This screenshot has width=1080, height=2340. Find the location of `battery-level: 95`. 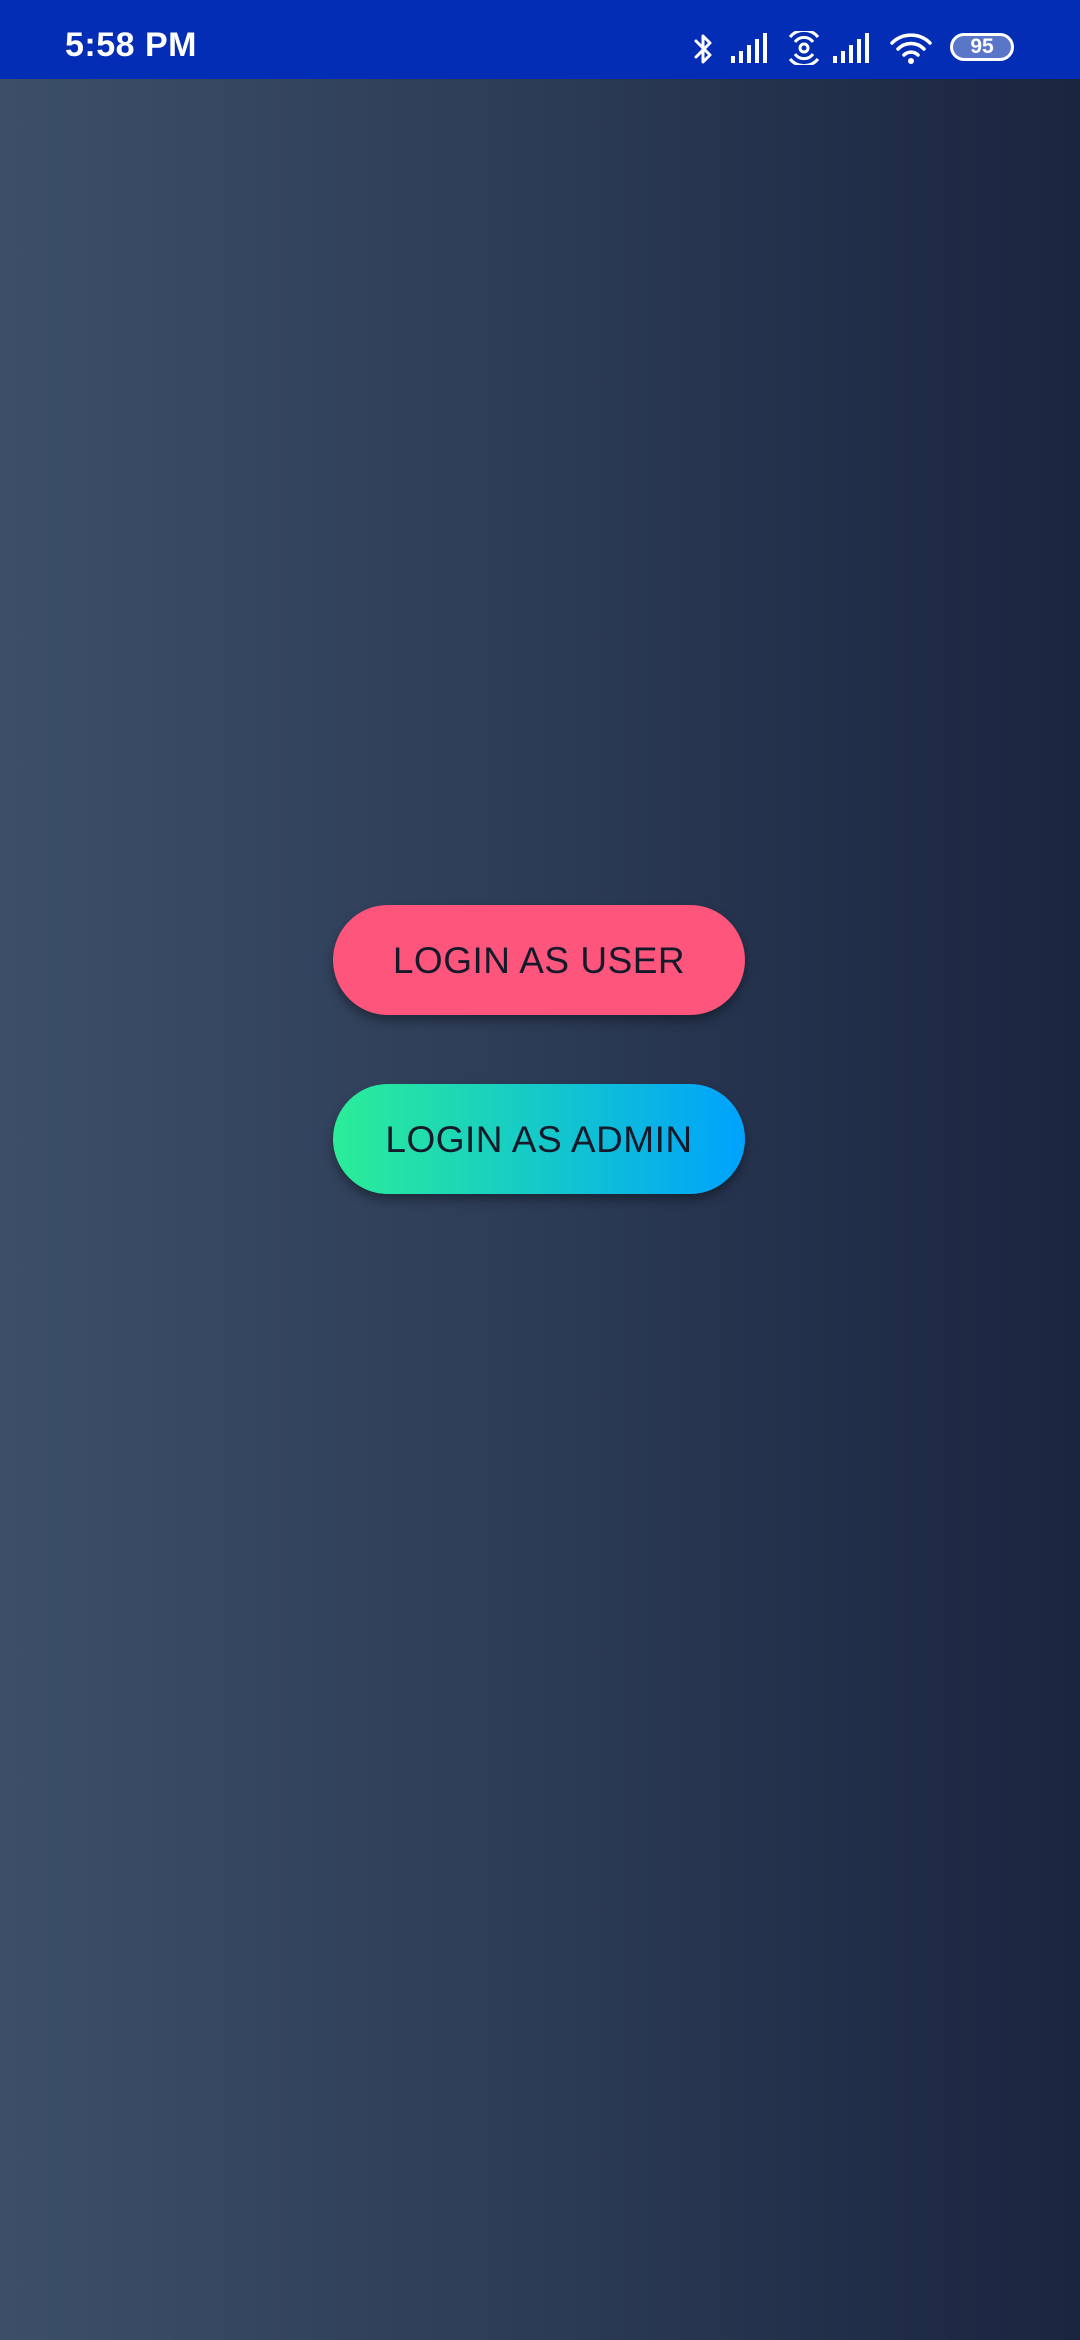

battery-level: 95 is located at coordinates (982, 46).